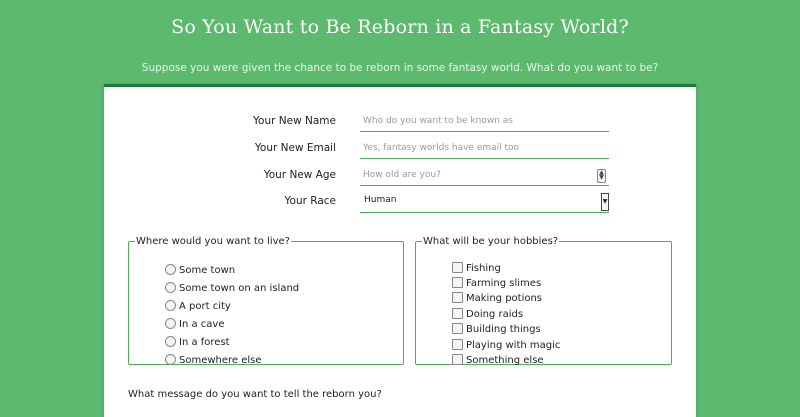  I want to click on name-input, so click(484, 121).